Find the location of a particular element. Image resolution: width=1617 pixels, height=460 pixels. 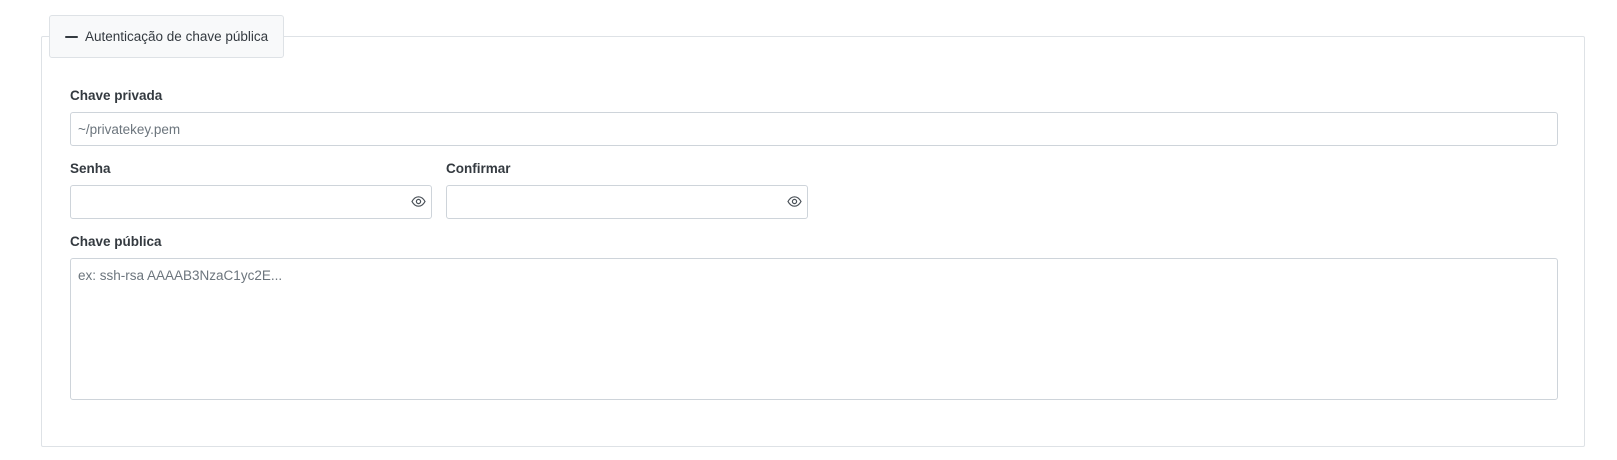

password-label: Senha is located at coordinates (90, 168).